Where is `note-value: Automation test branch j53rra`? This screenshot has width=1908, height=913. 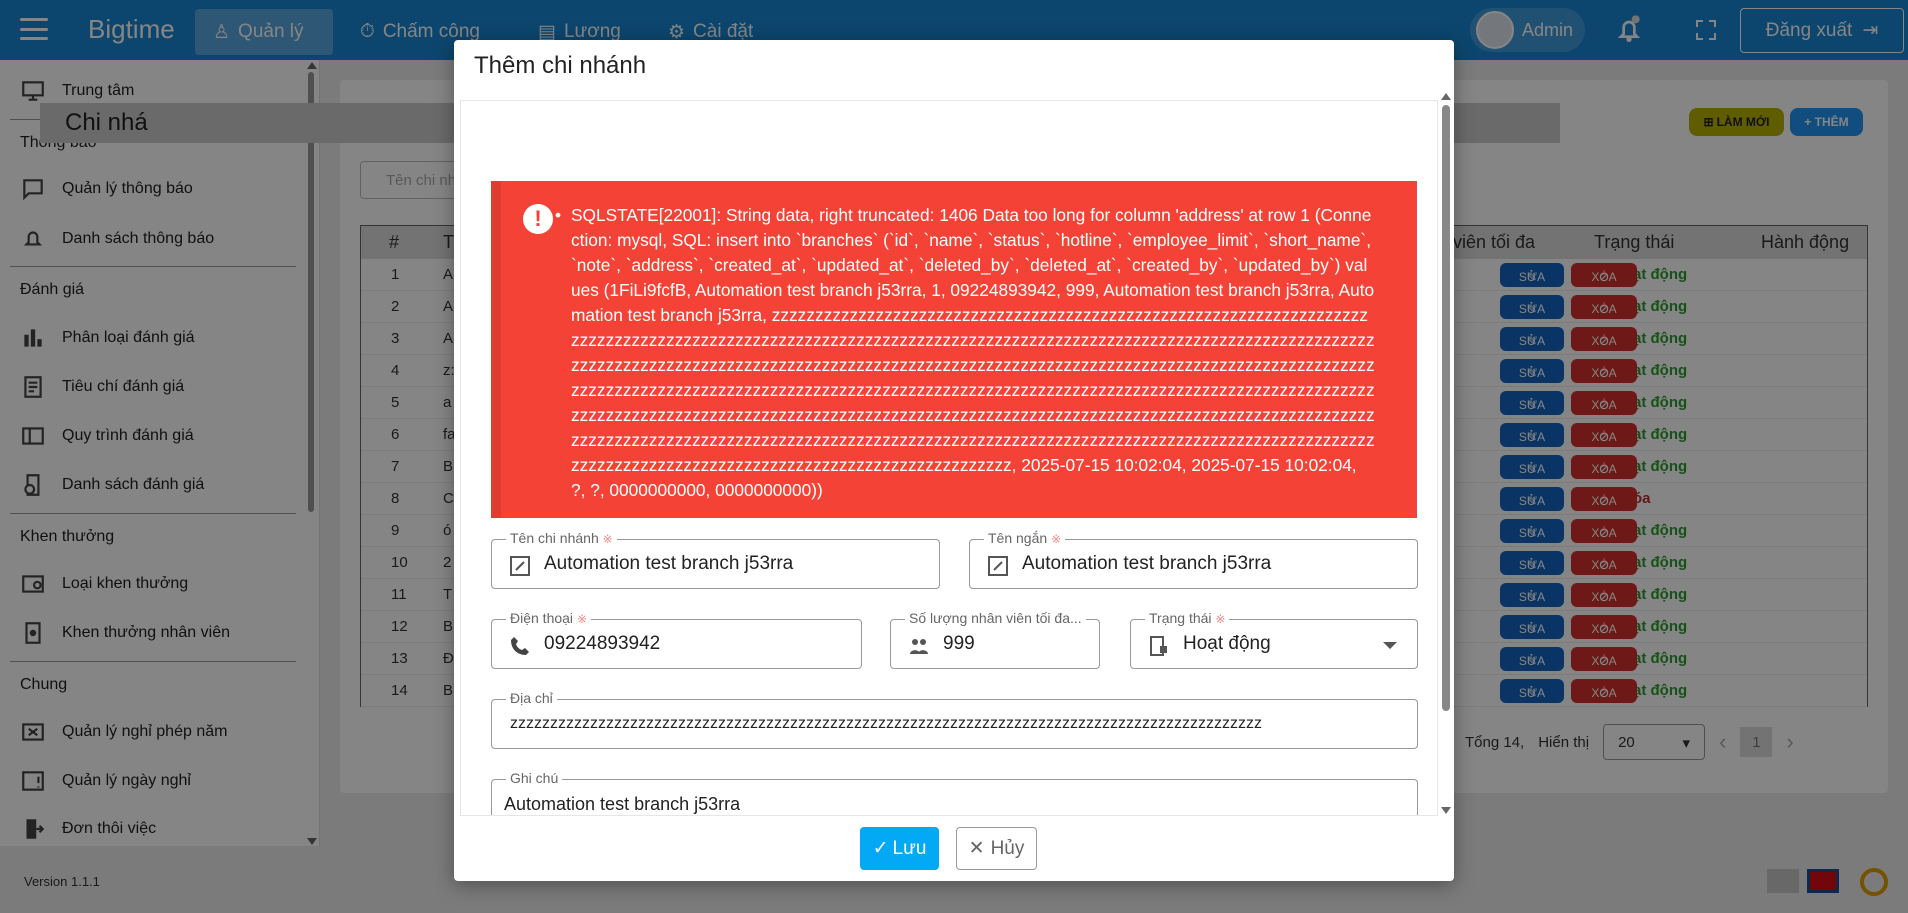 note-value: Automation test branch j53rra is located at coordinates (622, 804).